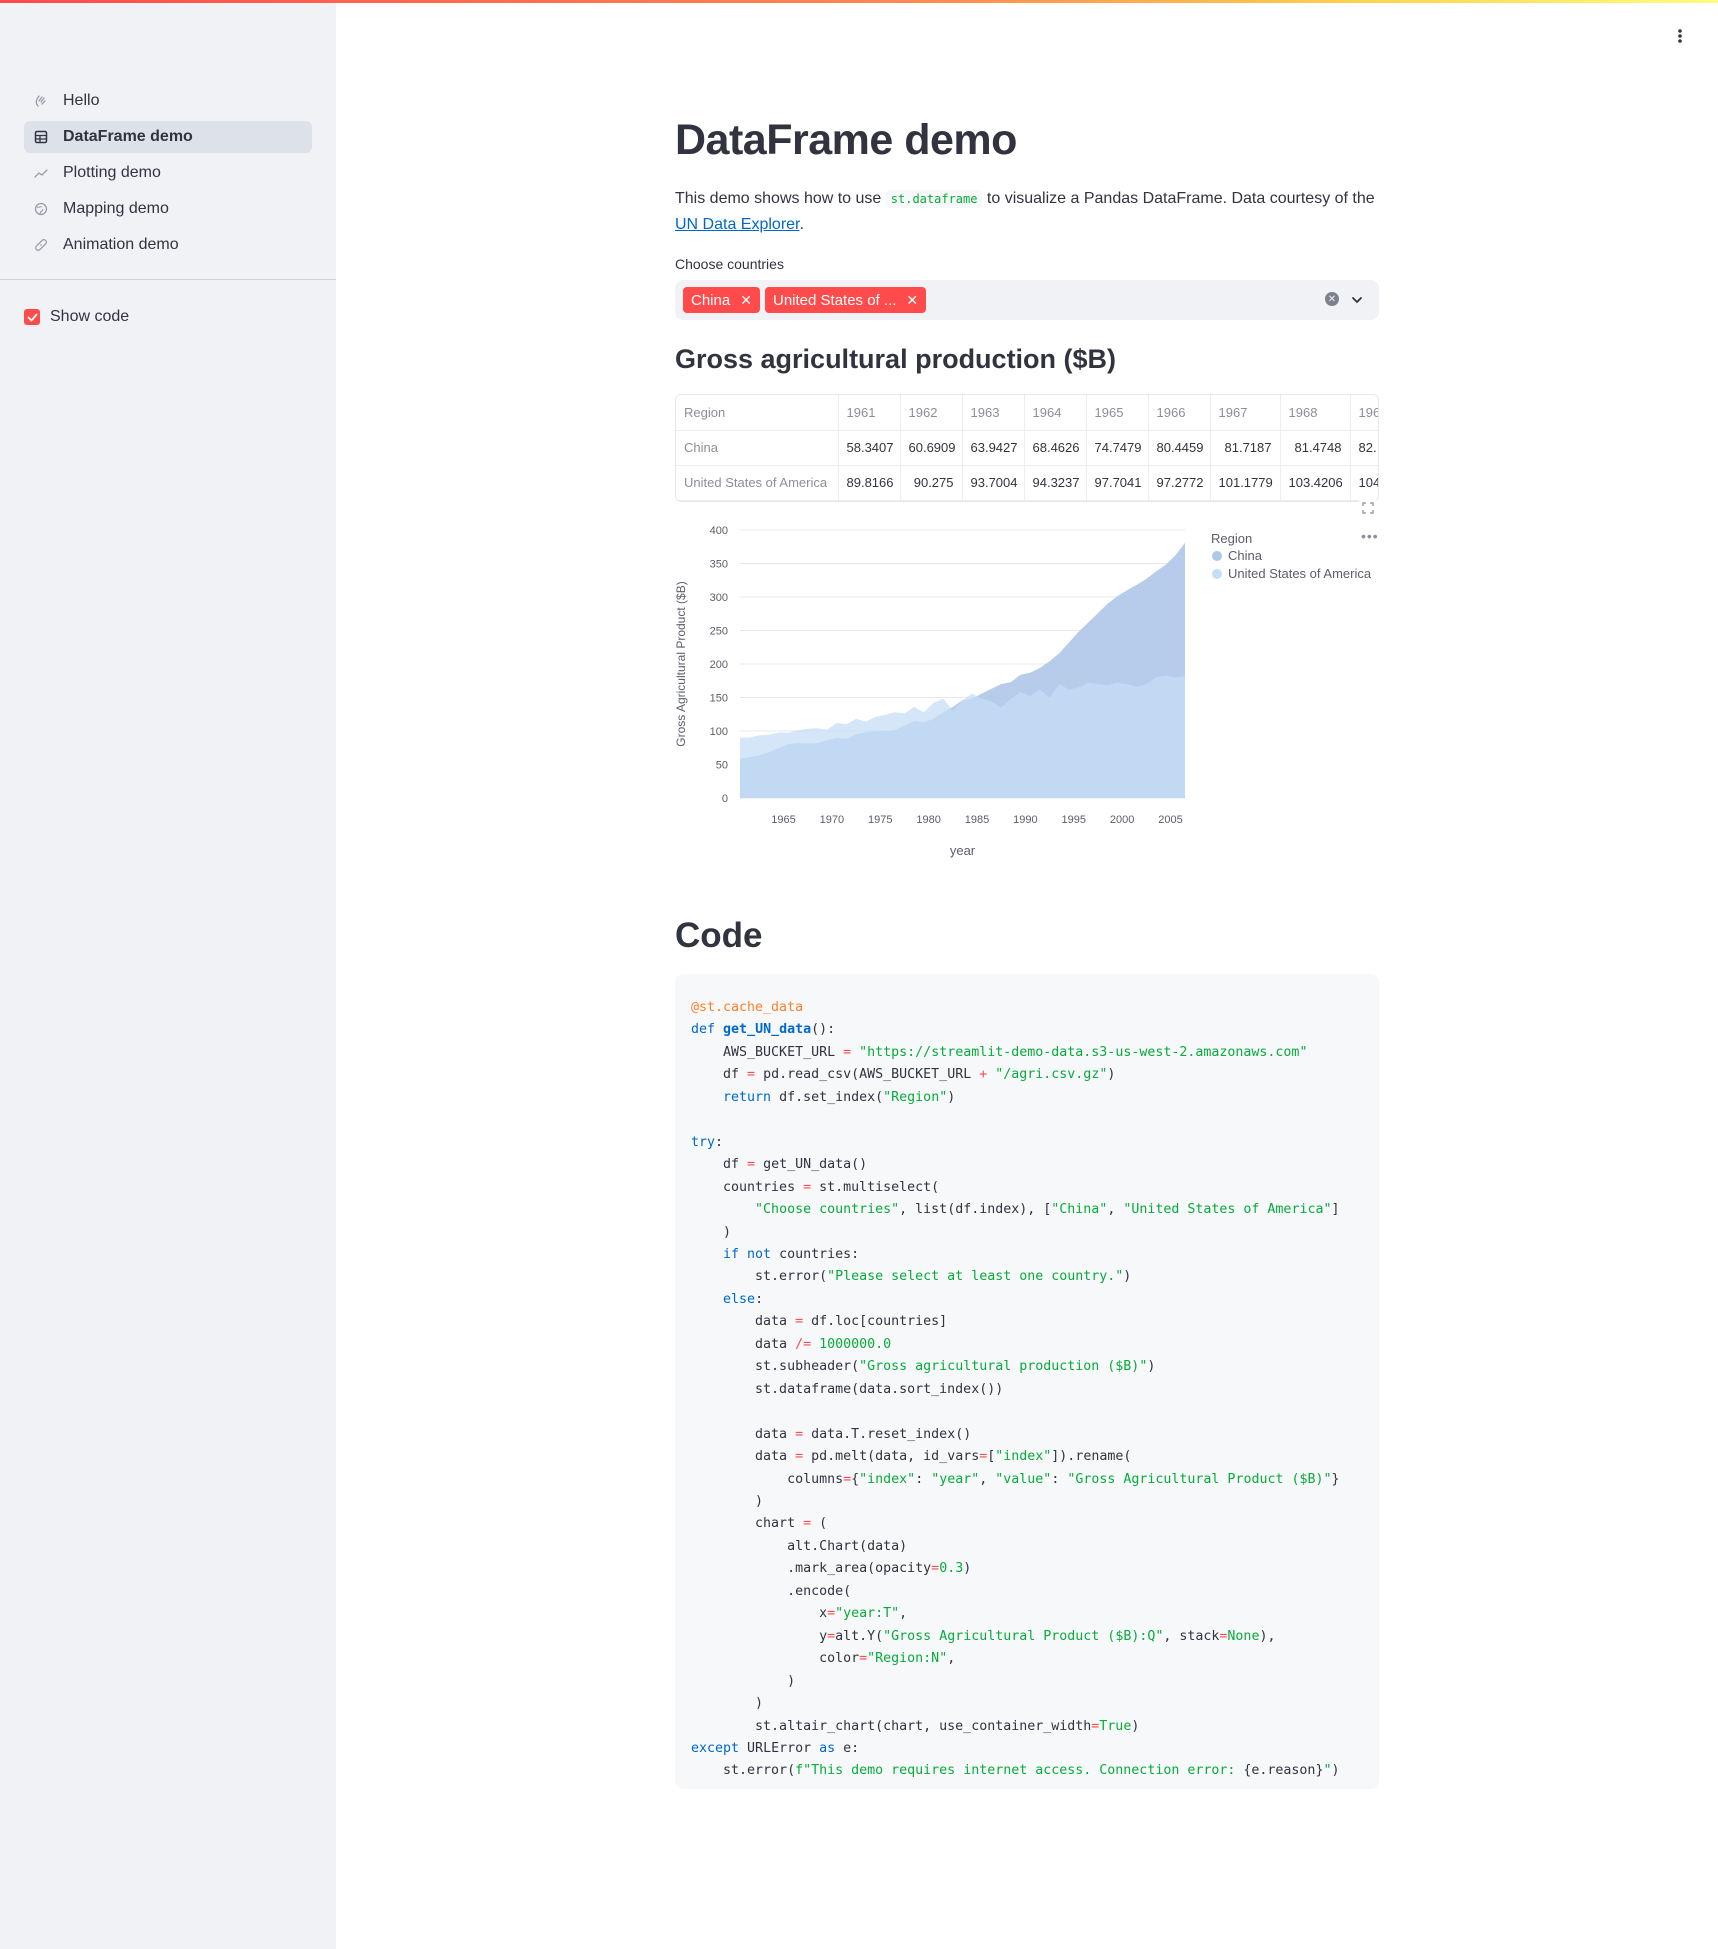 The height and width of the screenshot is (1949, 1718). I want to click on chip-label: China, so click(711, 300).